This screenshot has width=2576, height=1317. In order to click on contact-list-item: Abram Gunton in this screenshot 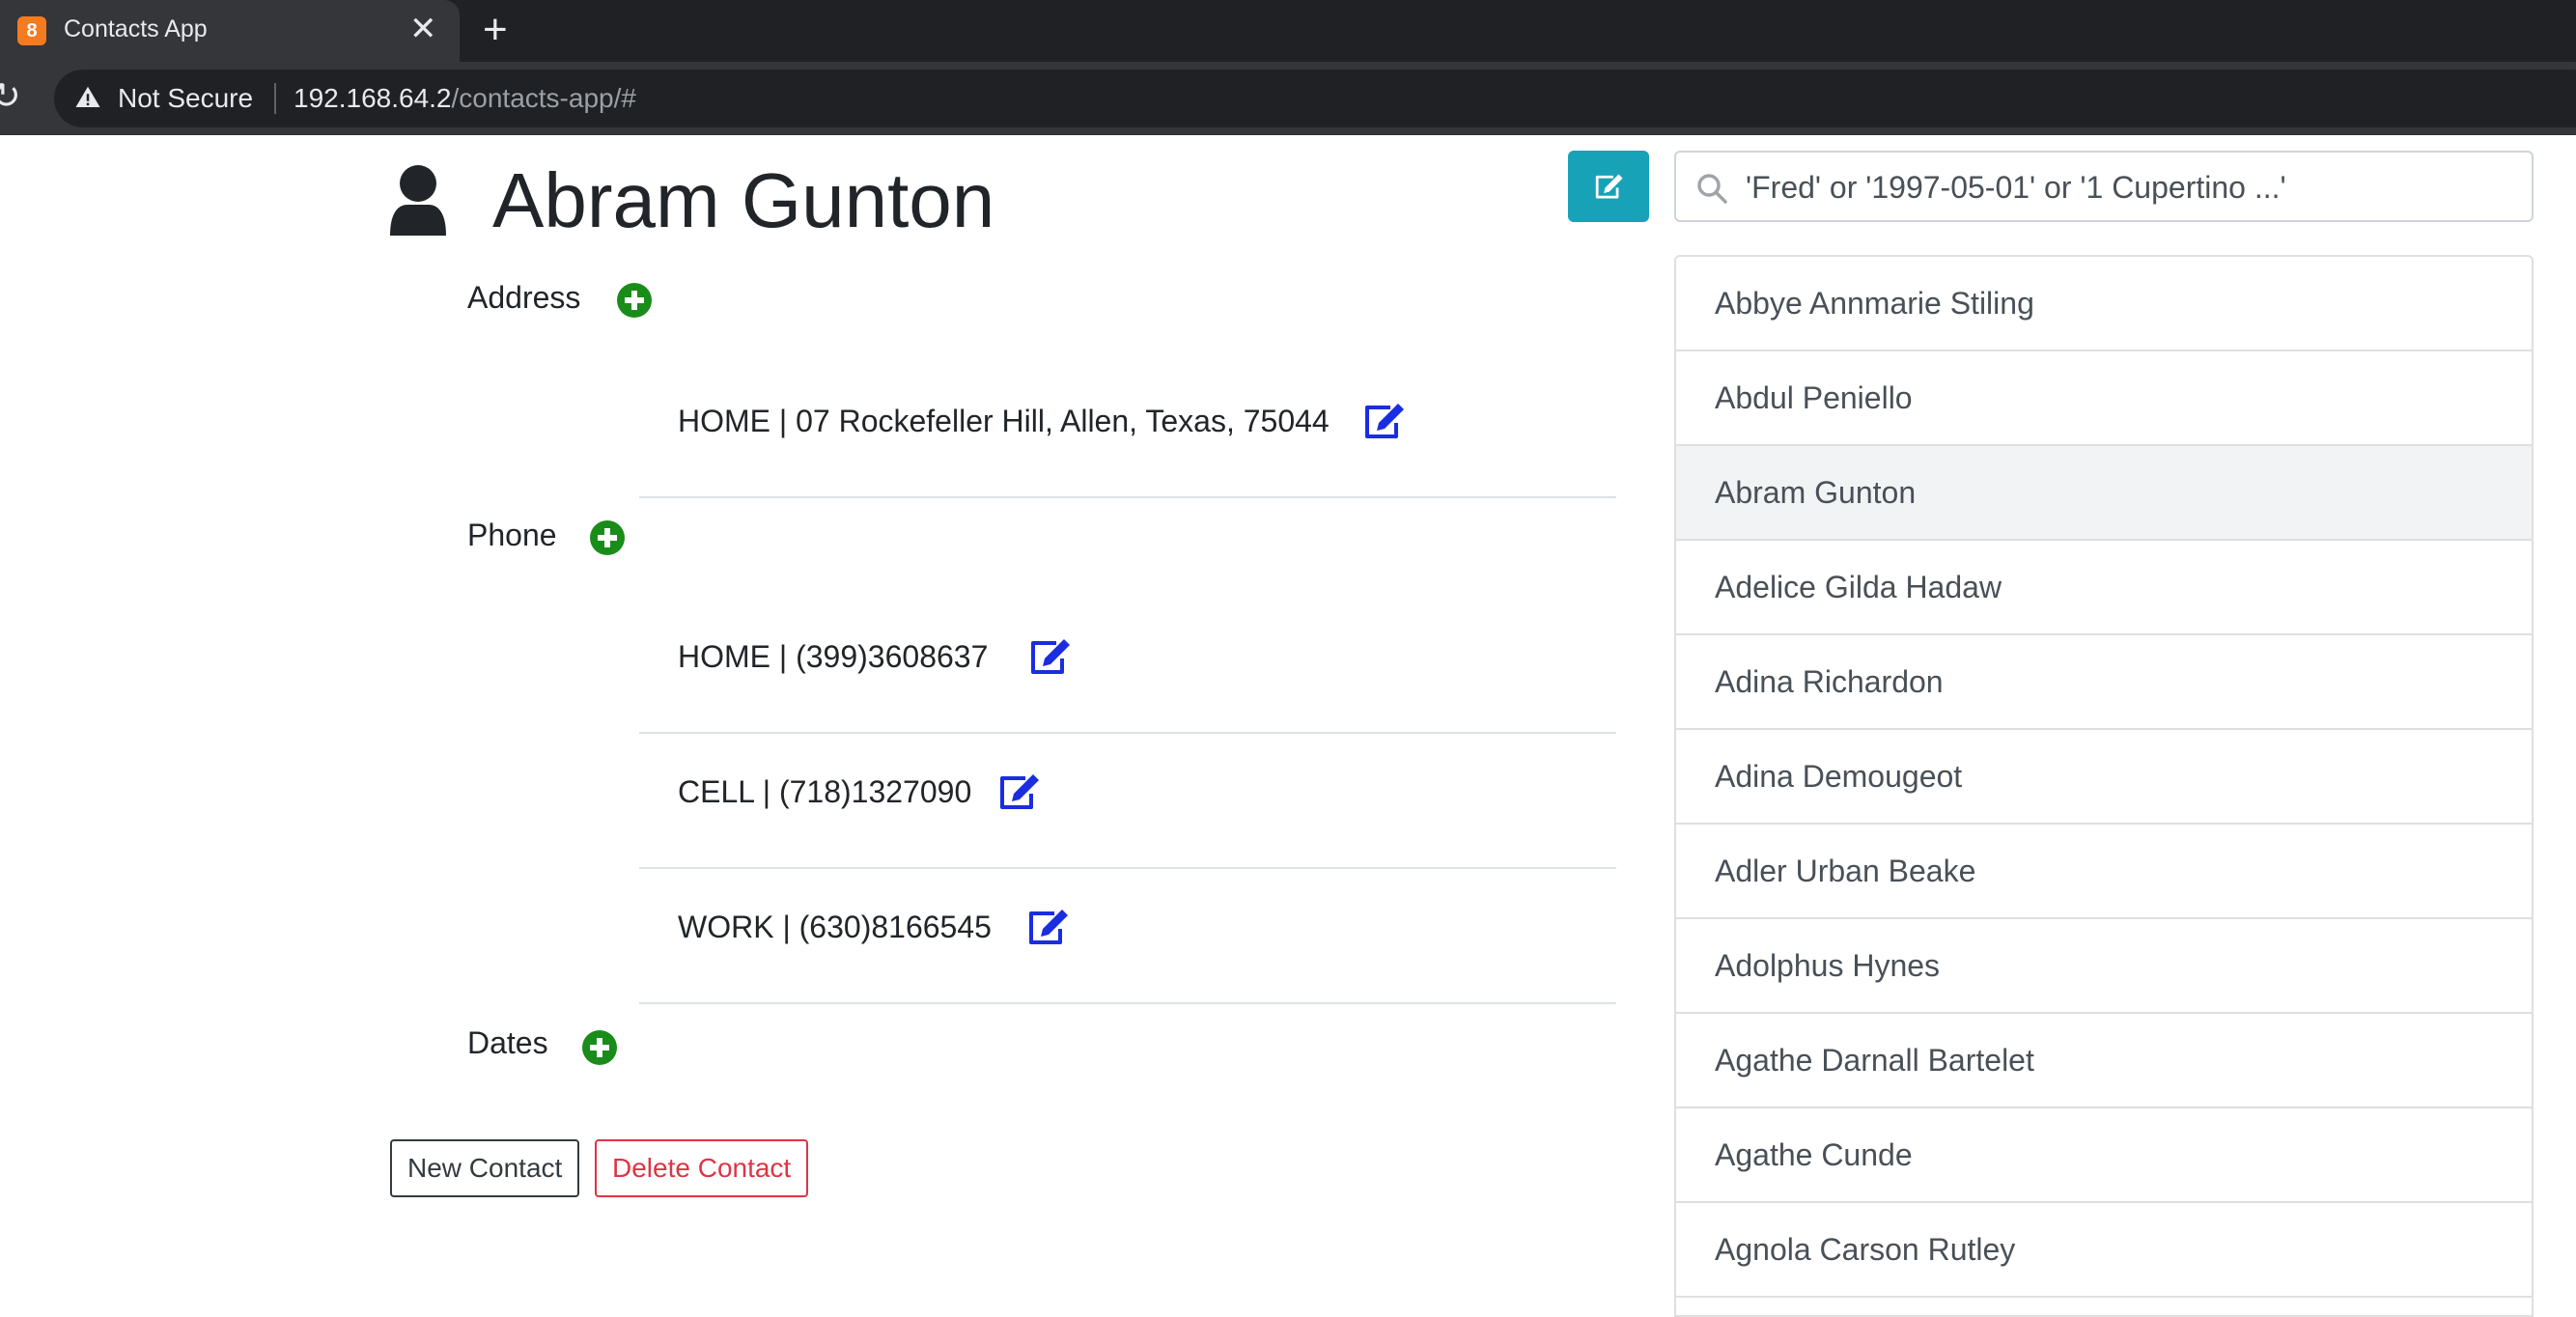, I will do `click(2104, 493)`.